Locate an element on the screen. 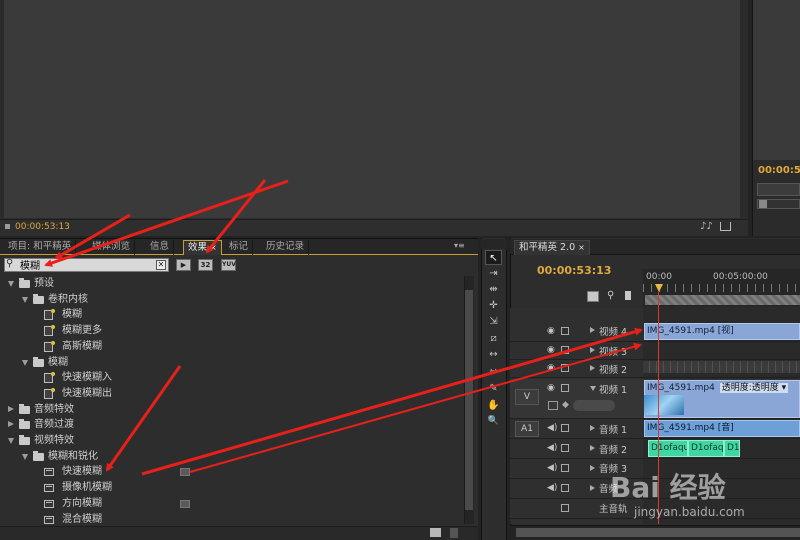 The image size is (800, 540). source-timecode: 00:00:53:13 is located at coordinates (42, 227).